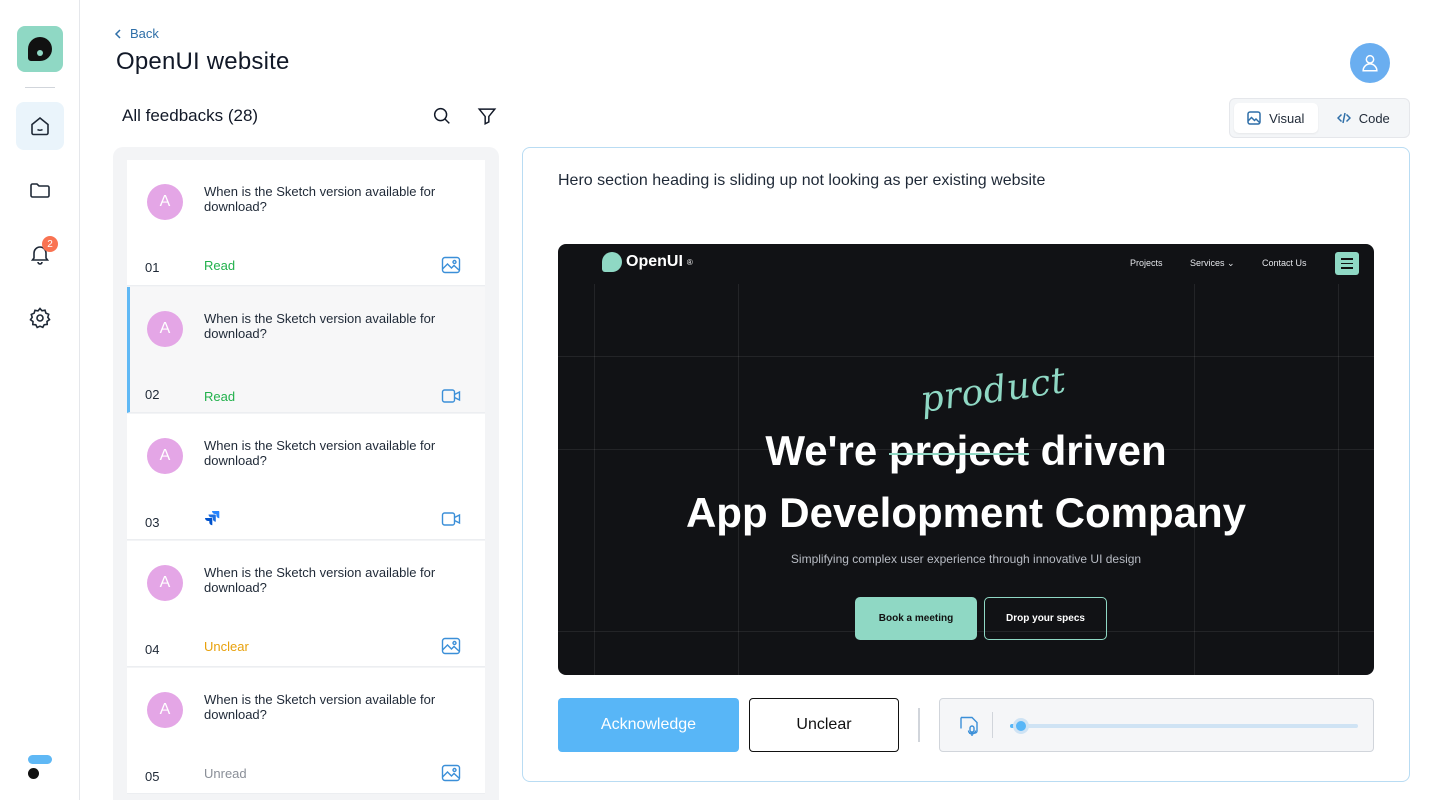 This screenshot has width=1440, height=800. I want to click on voice-note-player, so click(1156, 725).